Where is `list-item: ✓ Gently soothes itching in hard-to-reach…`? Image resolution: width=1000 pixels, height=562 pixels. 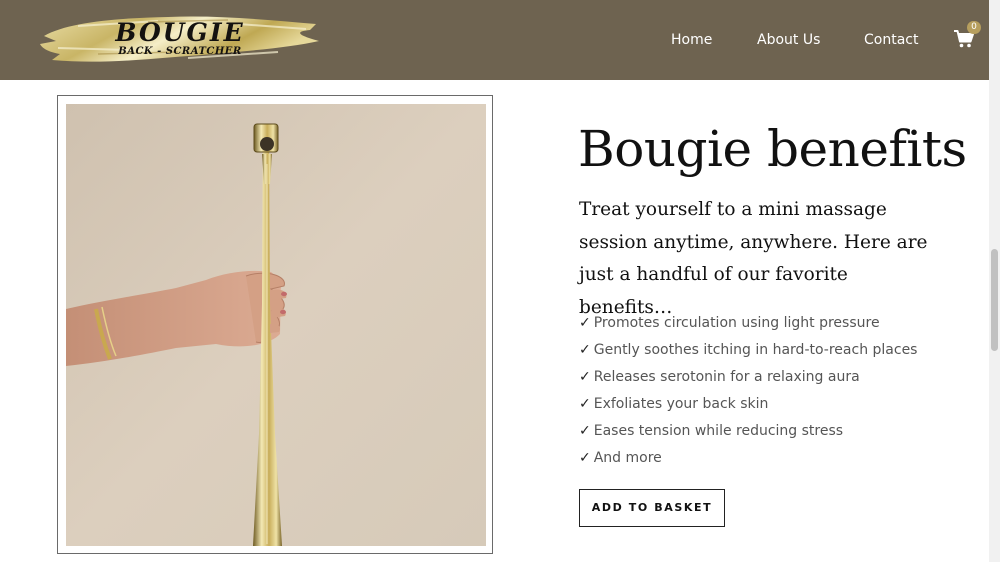
list-item: ✓ Gently soothes itching in hard-to-reach… is located at coordinates (748, 353).